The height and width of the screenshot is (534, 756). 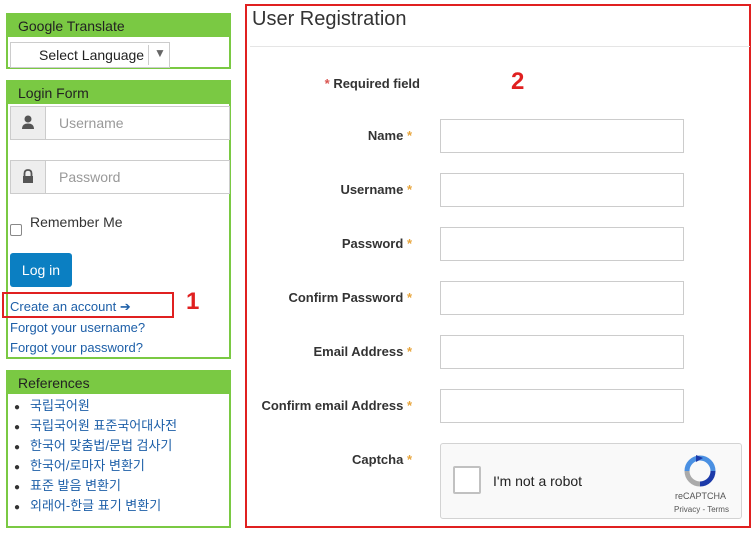 I want to click on captcha-label-text: Captcha, so click(x=378, y=459).